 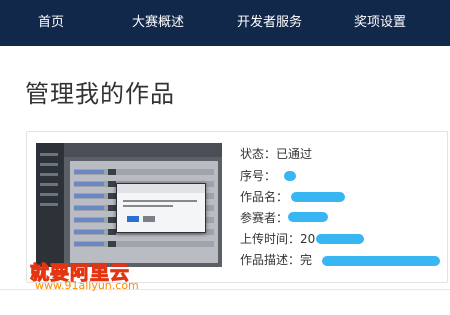 What do you see at coordinates (290, 176) in the screenshot?
I see `serial-redaction` at bounding box center [290, 176].